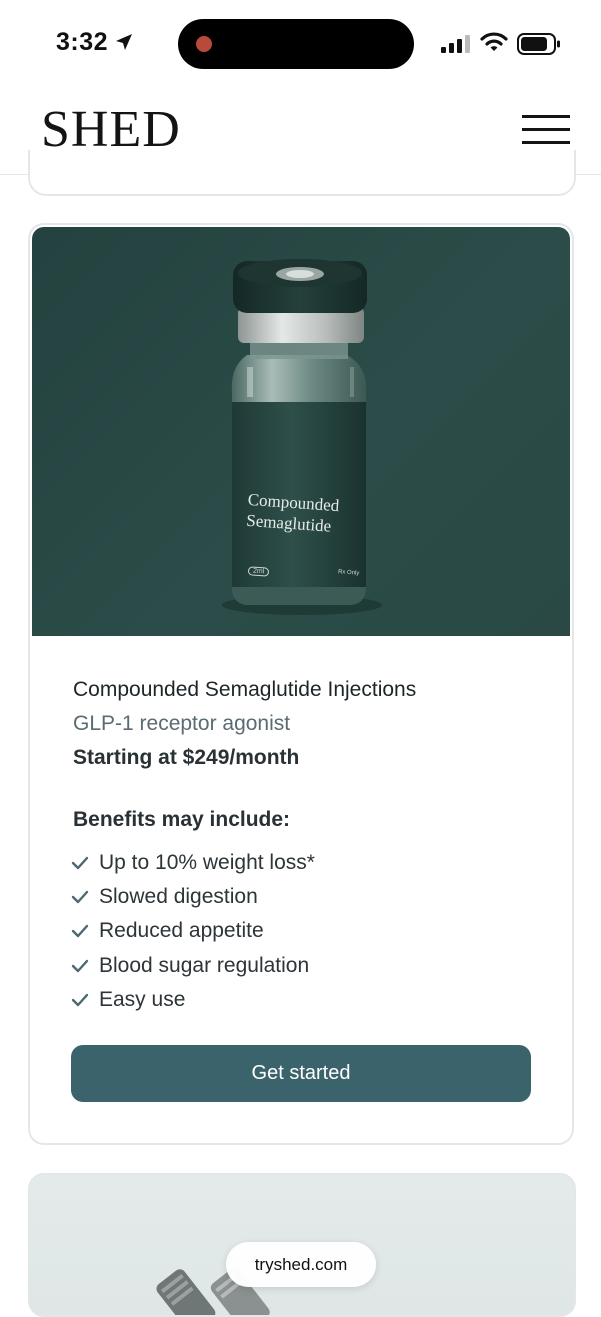 Image resolution: width=601 pixels, height=1317 pixels. Describe the element at coordinates (193, 897) in the screenshot. I see `benefit-item: Slowed digestion` at that location.